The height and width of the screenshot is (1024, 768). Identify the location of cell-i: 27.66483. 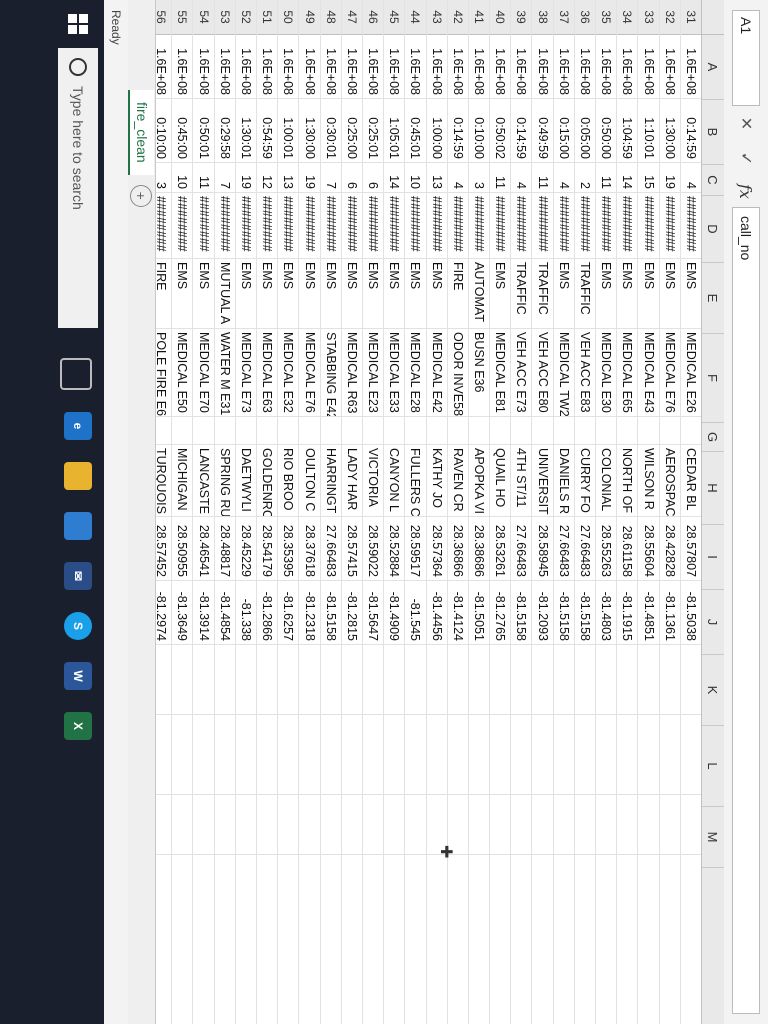
(330, 549).